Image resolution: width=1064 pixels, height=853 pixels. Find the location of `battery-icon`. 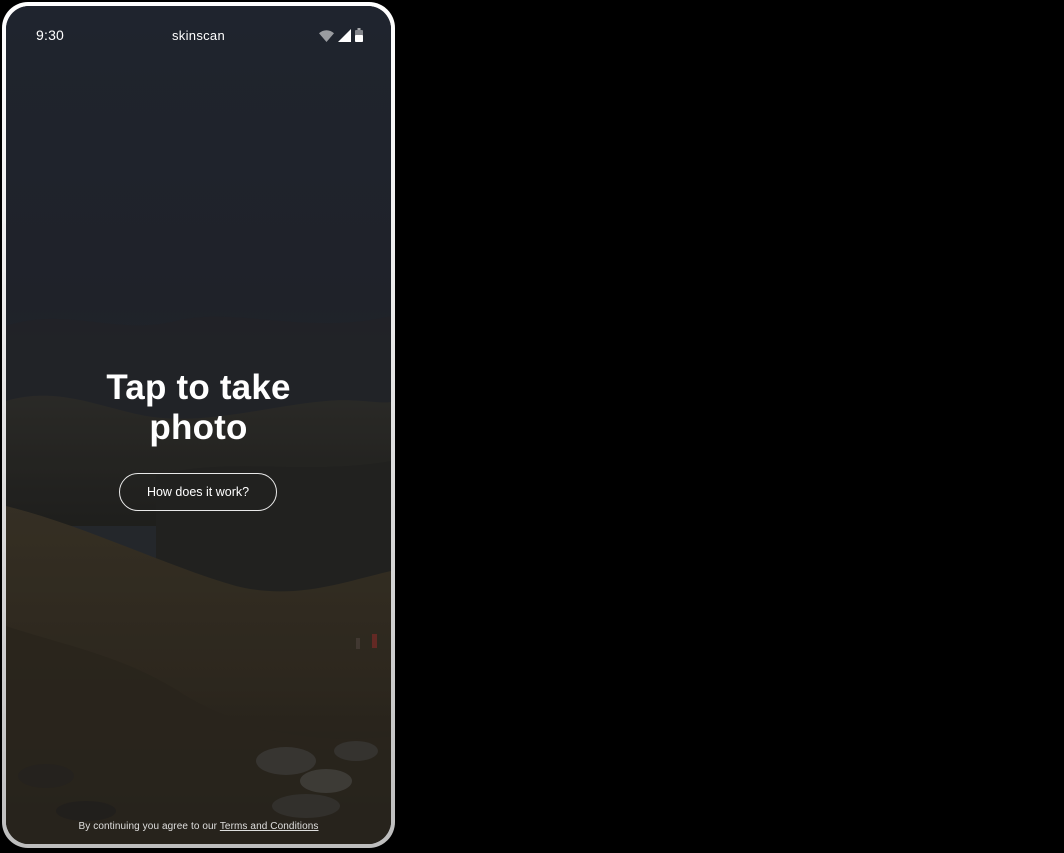

battery-icon is located at coordinates (359, 35).